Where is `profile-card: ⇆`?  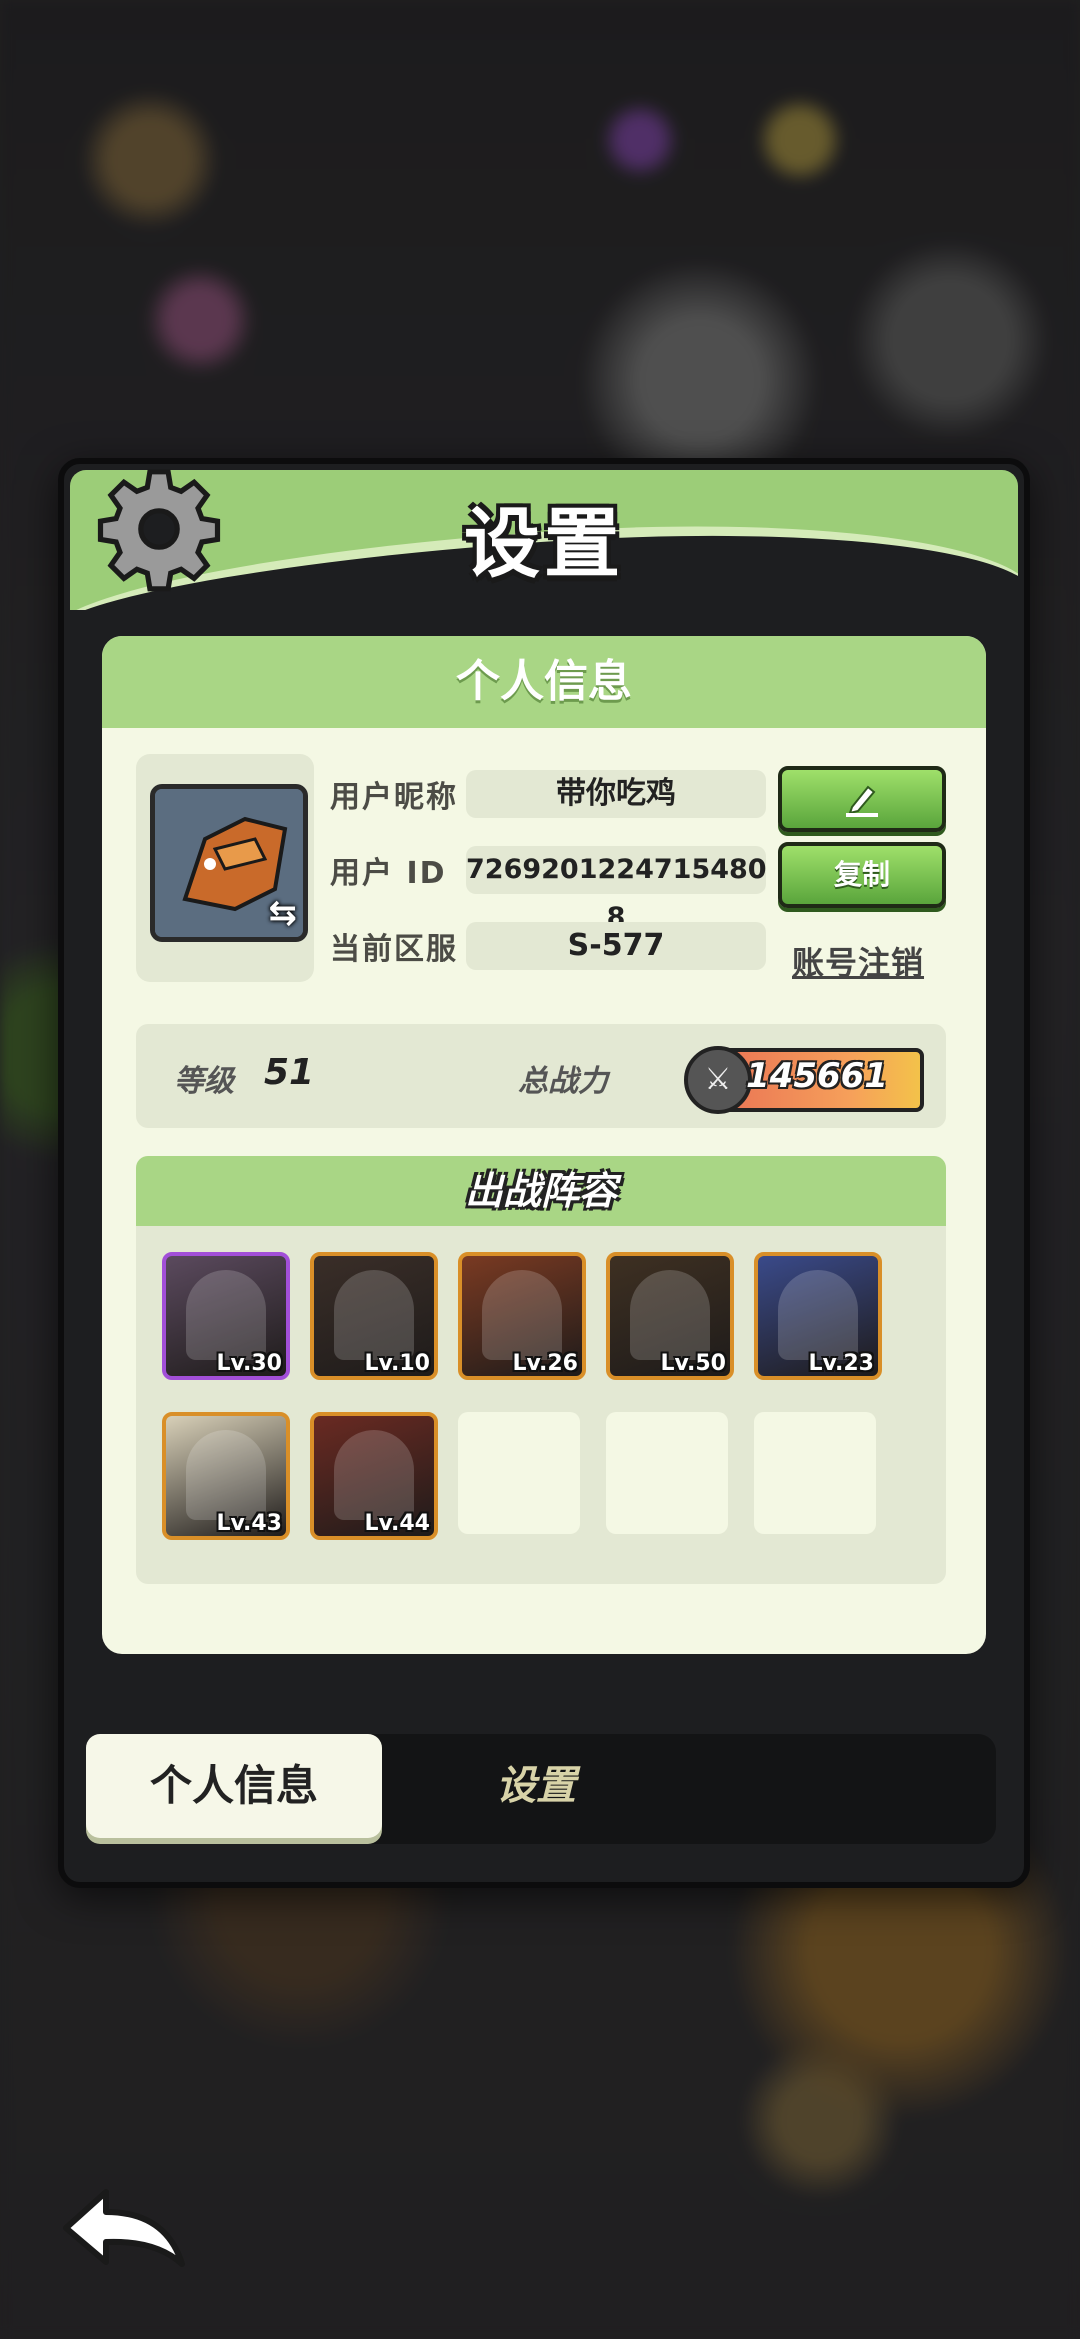 profile-card: ⇆ is located at coordinates (225, 868).